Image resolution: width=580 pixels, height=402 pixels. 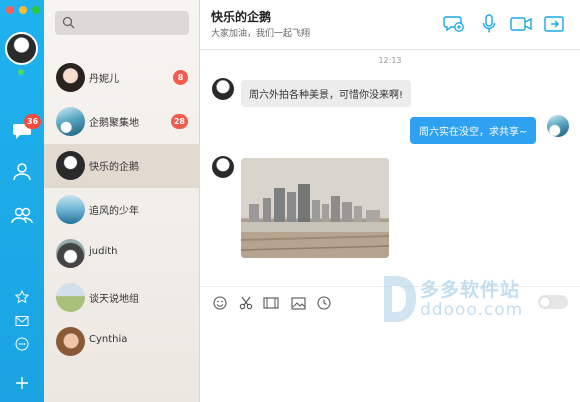 What do you see at coordinates (298, 303) in the screenshot?
I see `image-icon` at bounding box center [298, 303].